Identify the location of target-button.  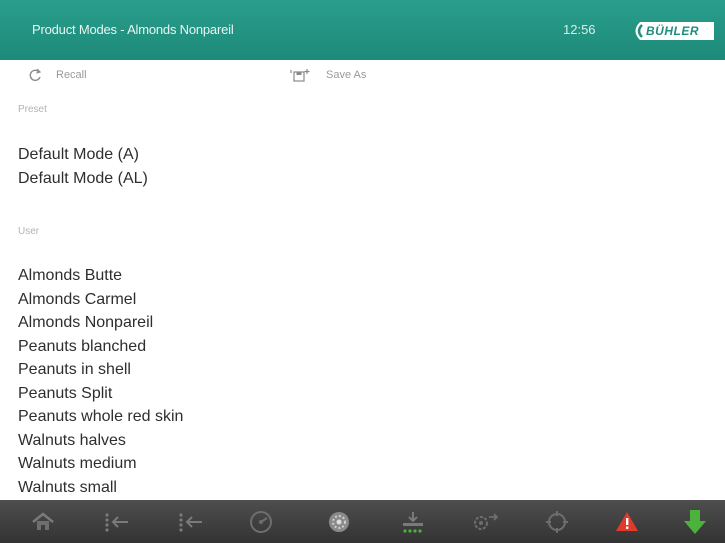
(557, 521).